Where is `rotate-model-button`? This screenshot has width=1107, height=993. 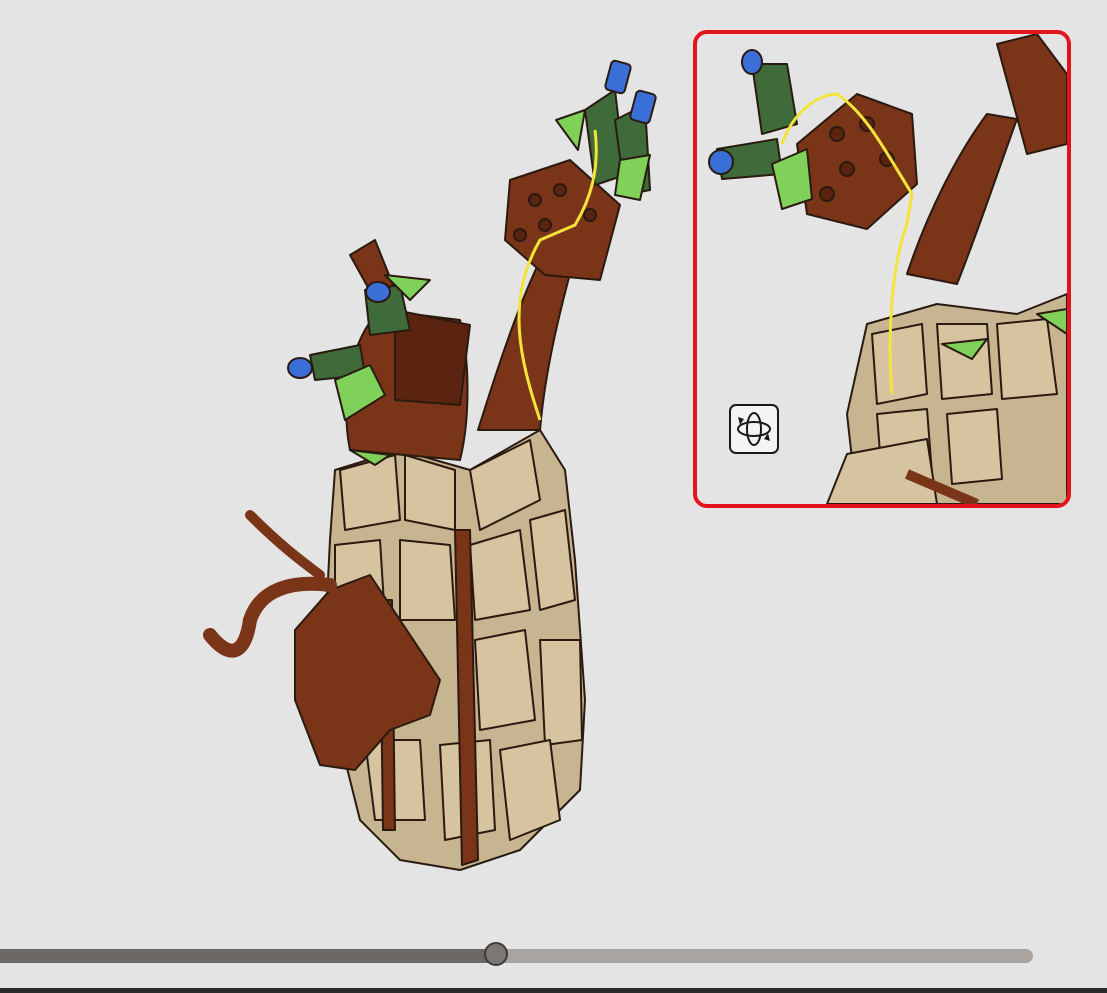 rotate-model-button is located at coordinates (754, 429).